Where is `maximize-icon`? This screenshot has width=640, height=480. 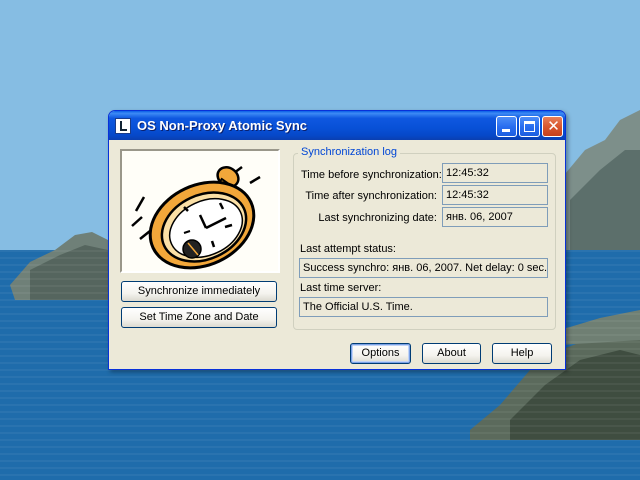
maximize-icon is located at coordinates (529, 126).